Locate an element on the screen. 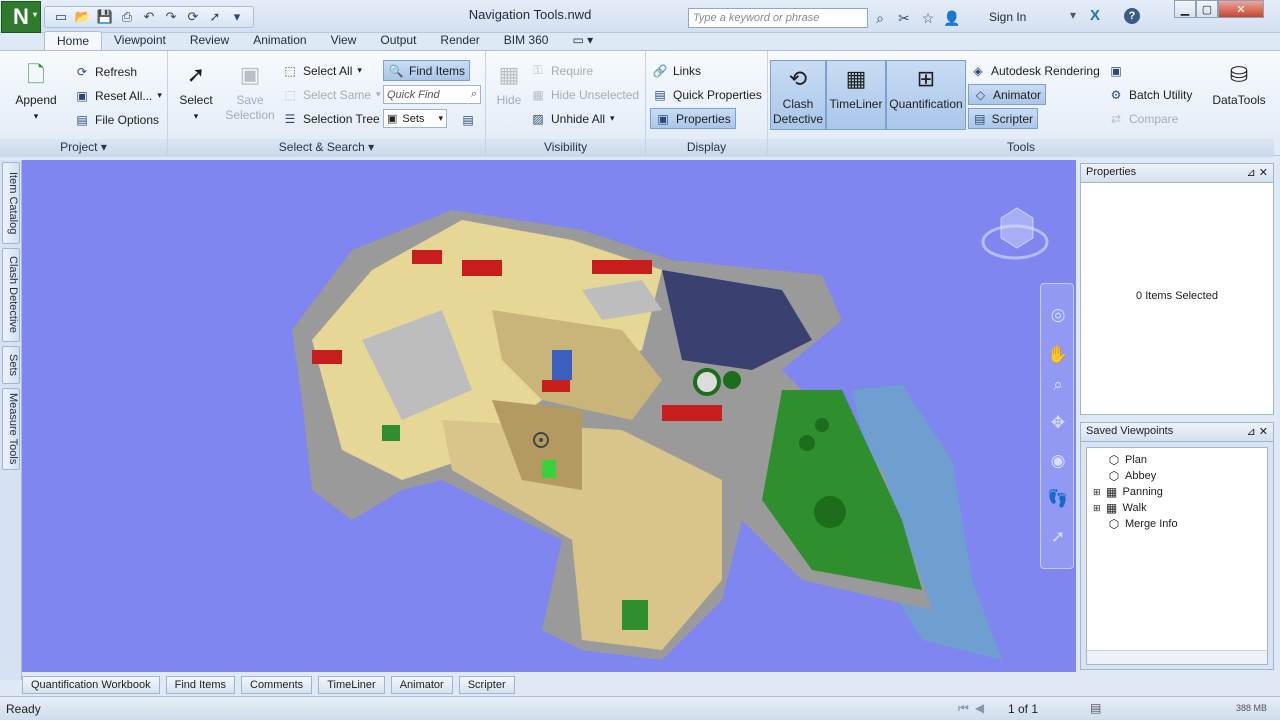  side-tab-measure-tools: Measure Tools is located at coordinates (11, 429).